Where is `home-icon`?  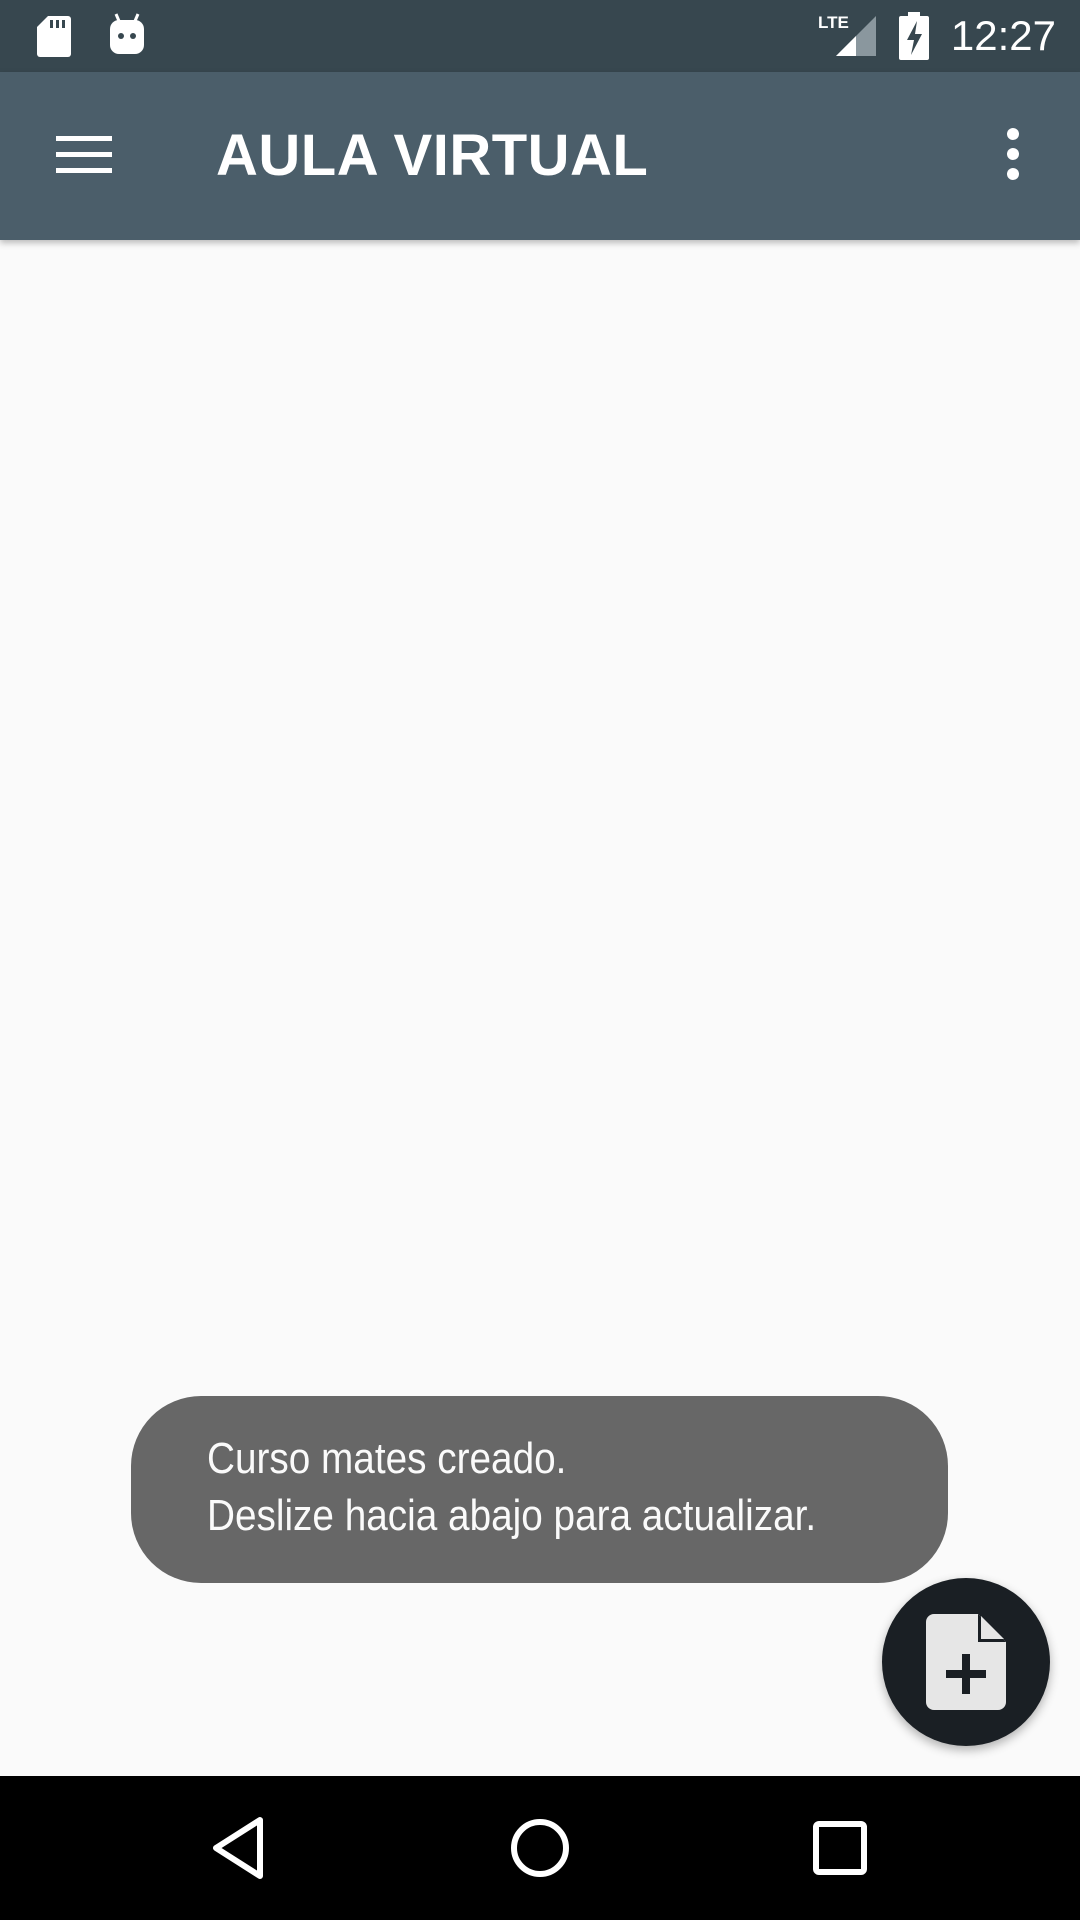
home-icon is located at coordinates (540, 1848).